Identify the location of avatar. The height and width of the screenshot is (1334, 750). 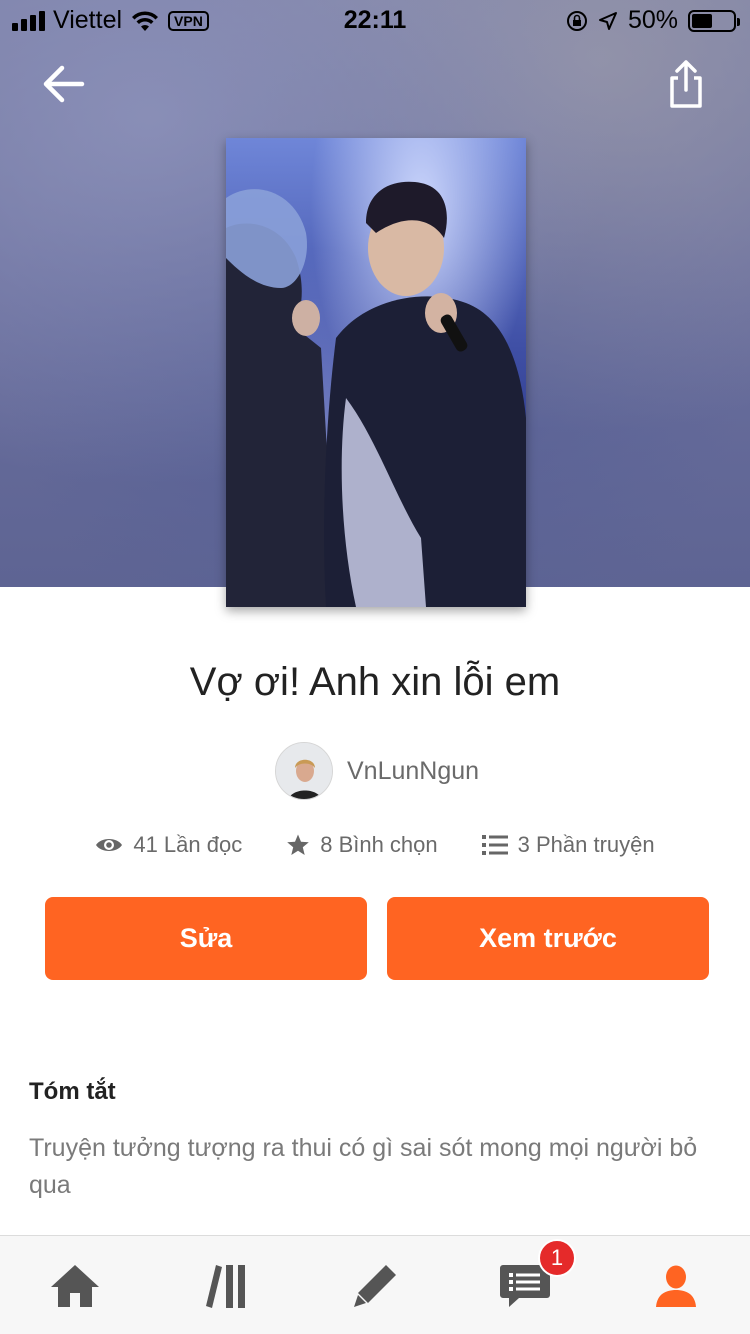
(304, 771).